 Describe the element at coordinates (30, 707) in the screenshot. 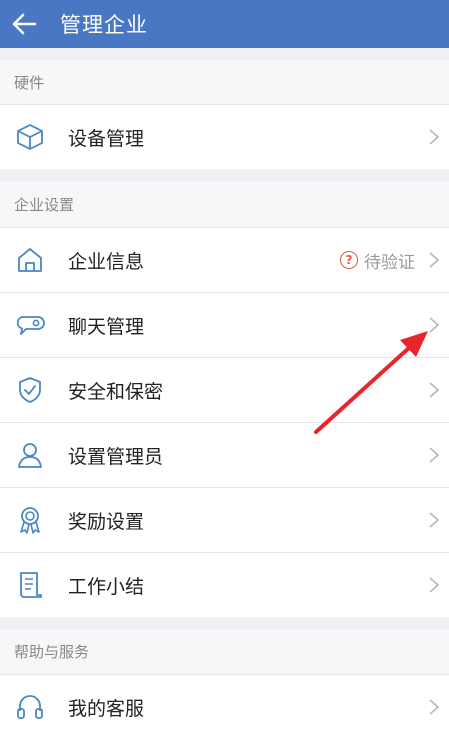

I see `headphones-icon` at that location.